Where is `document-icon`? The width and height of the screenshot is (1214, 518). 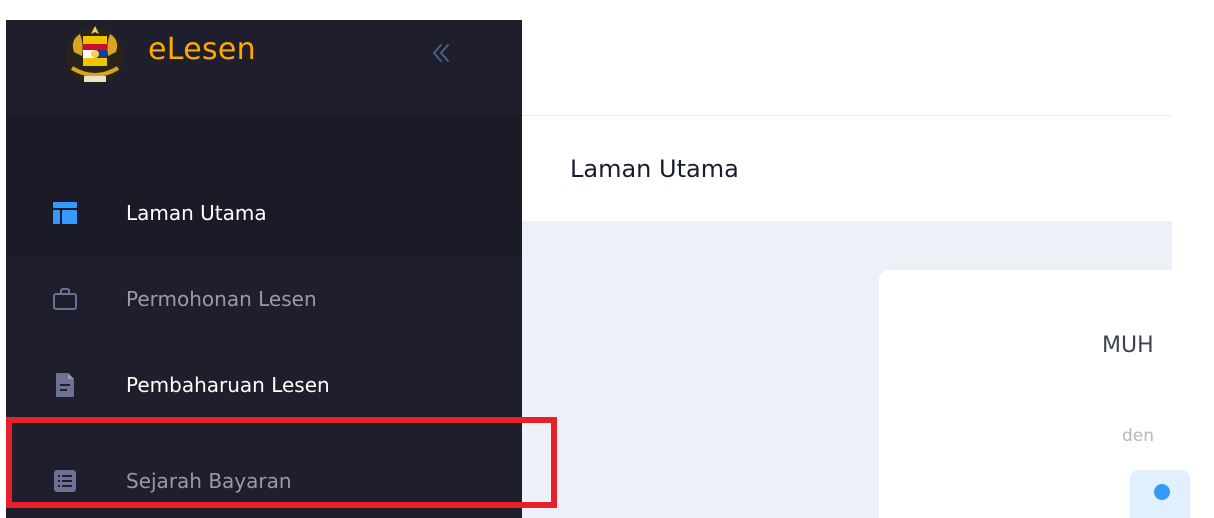
document-icon is located at coordinates (65, 385).